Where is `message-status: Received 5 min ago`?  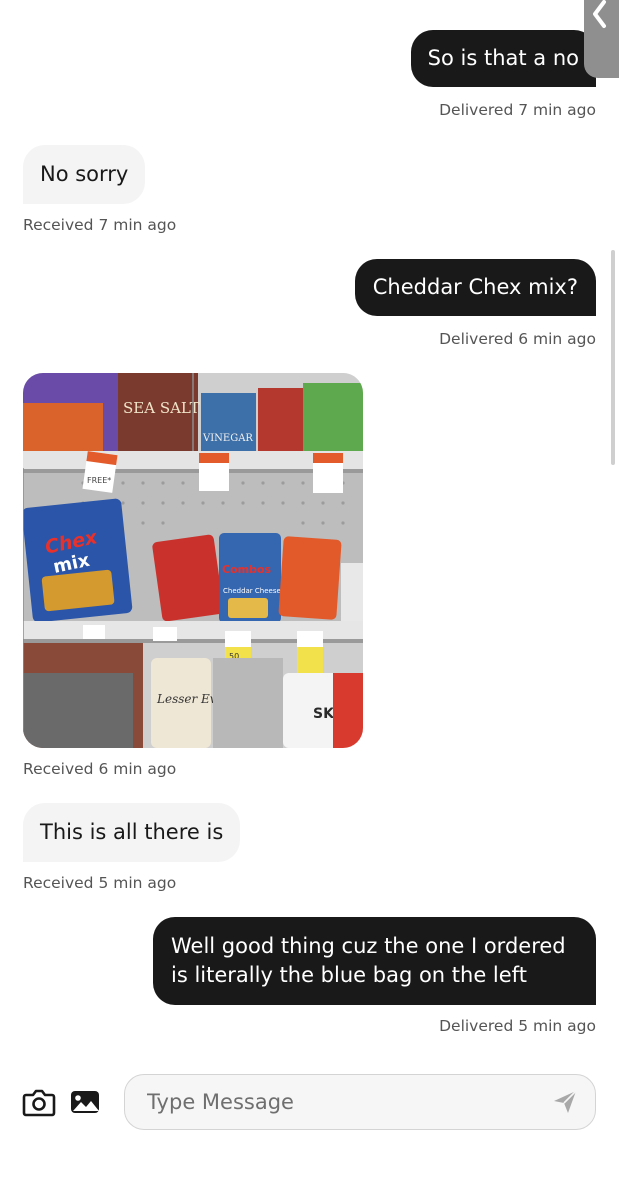 message-status: Received 5 min ago is located at coordinates (100, 883).